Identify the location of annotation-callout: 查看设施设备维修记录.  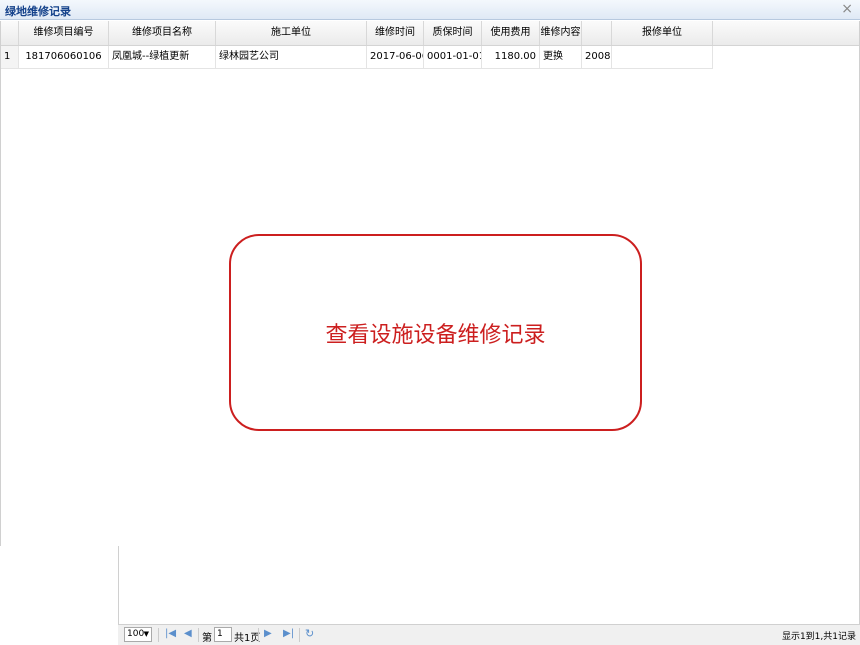
(435, 332).